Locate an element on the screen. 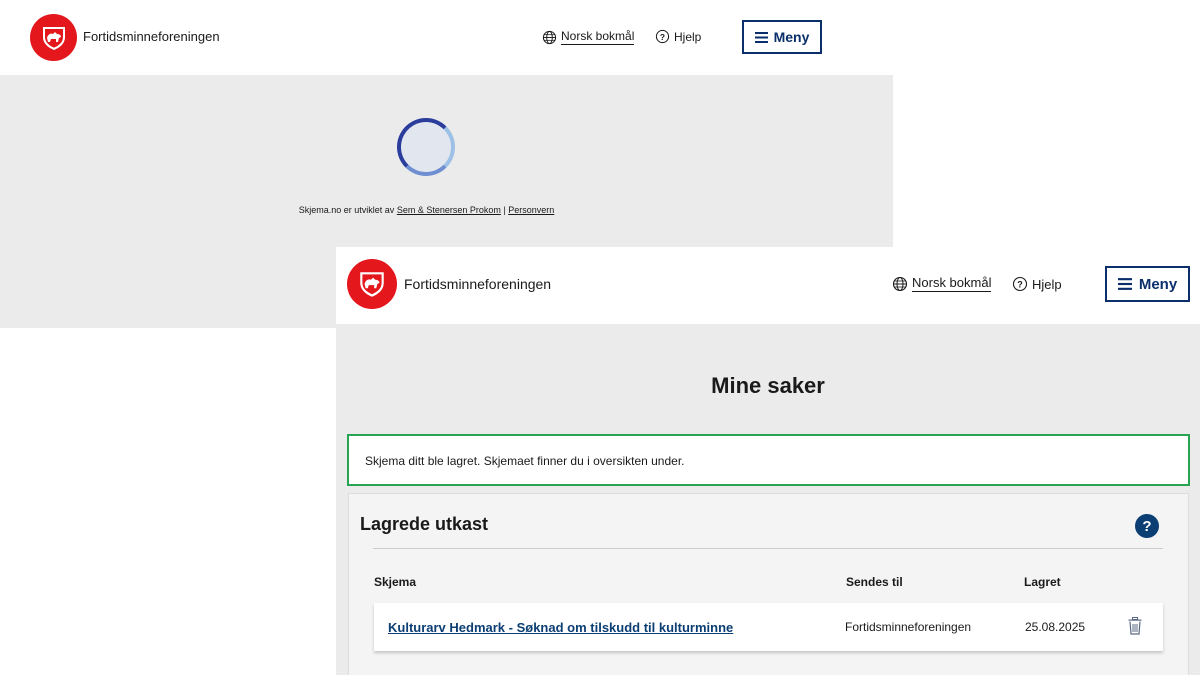 The width and height of the screenshot is (1200, 675). draft-saved-date: 25.08.2025 is located at coordinates (1055, 627).